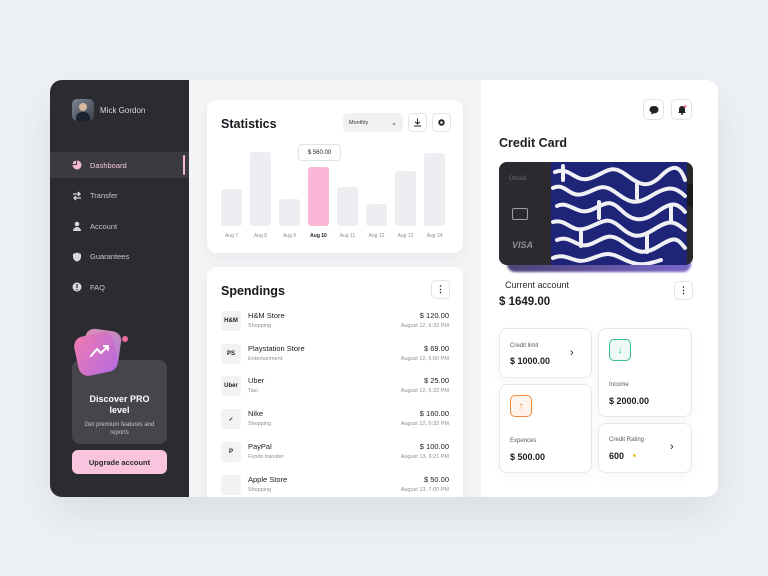 The height and width of the screenshot is (576, 768). What do you see at coordinates (619, 213) in the screenshot?
I see `card-pattern` at bounding box center [619, 213].